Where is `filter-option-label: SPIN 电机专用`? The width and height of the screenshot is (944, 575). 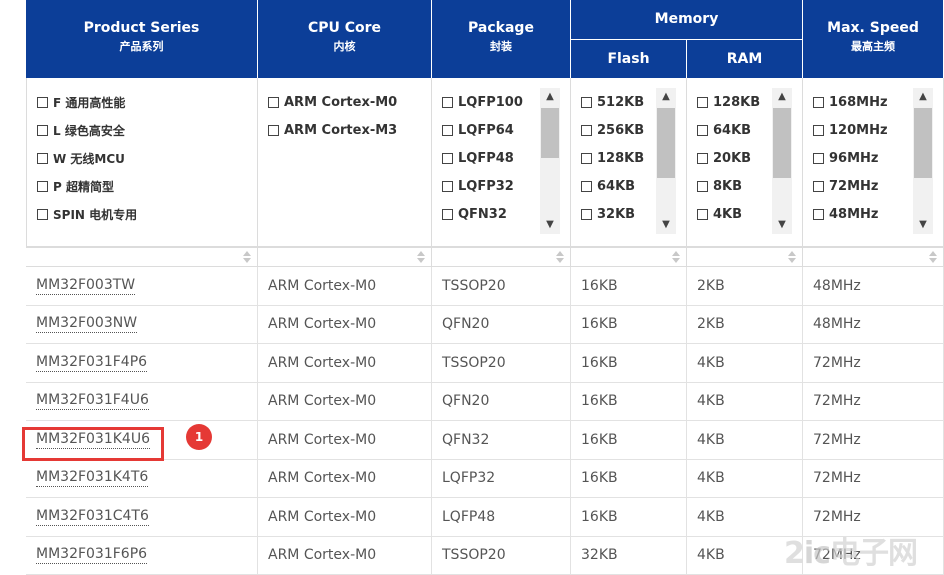
filter-option-label: SPIN 电机专用 is located at coordinates (95, 214).